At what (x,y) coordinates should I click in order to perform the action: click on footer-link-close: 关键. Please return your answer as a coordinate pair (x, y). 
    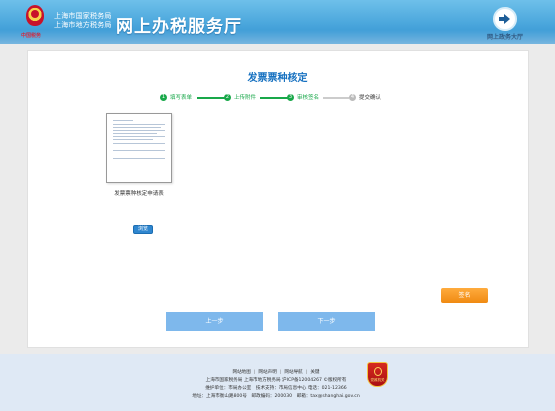
    Looking at the image, I should click on (314, 372).